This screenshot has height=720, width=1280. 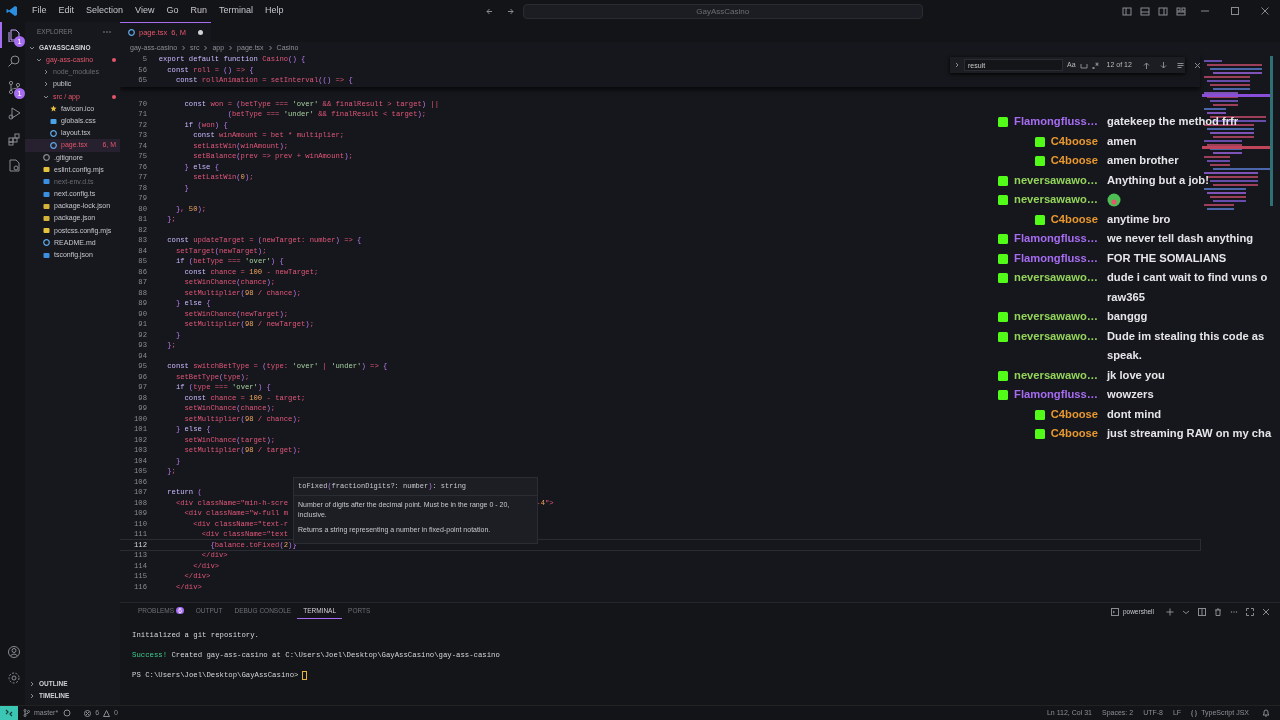 What do you see at coordinates (1143, 160) in the screenshot?
I see `chat-message: amen brother` at bounding box center [1143, 160].